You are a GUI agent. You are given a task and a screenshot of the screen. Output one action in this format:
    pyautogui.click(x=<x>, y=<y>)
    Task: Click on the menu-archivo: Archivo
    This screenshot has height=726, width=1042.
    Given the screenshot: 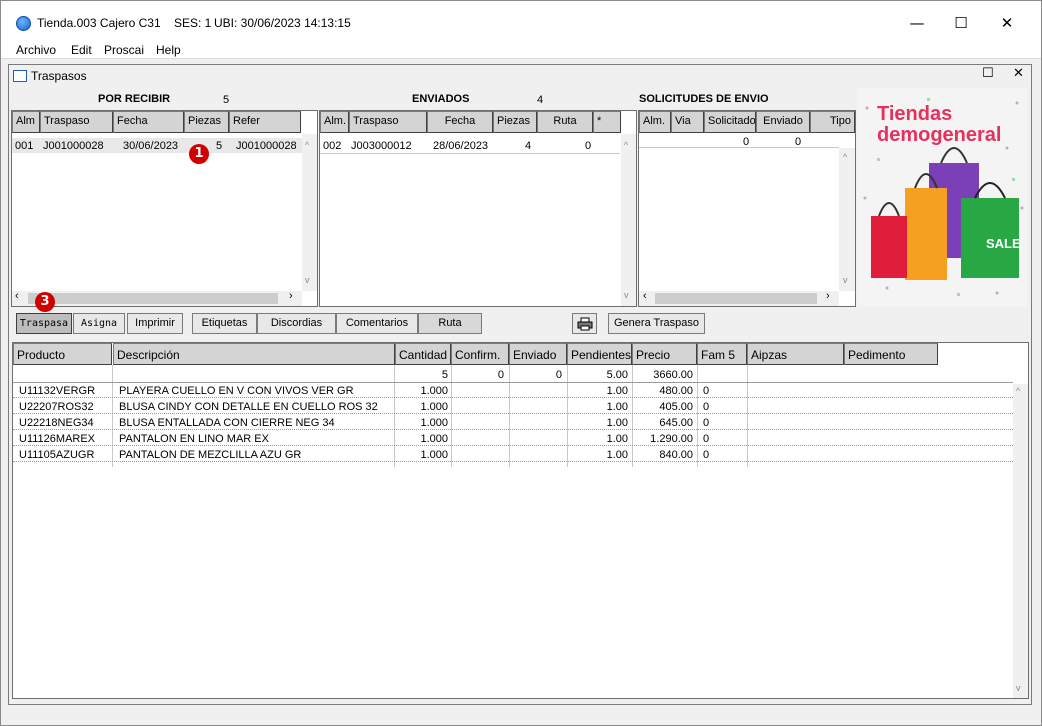 What is the action you would take?
    pyautogui.click(x=36, y=50)
    